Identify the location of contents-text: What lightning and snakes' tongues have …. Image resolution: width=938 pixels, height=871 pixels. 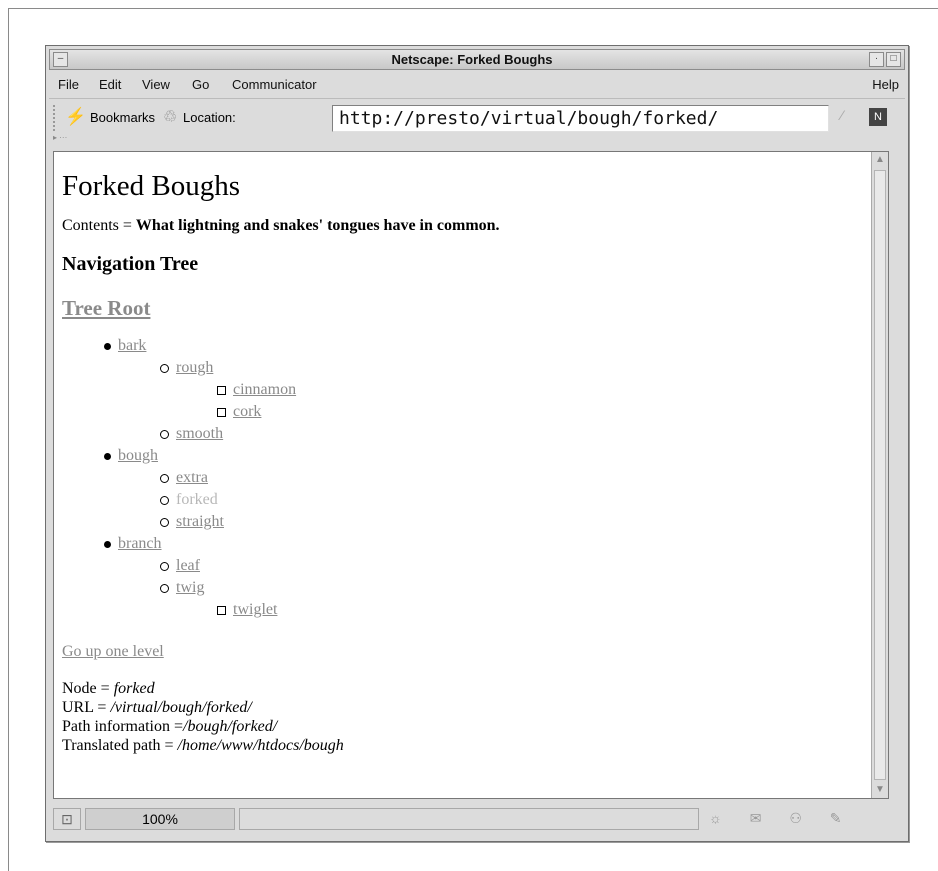
(317, 225).